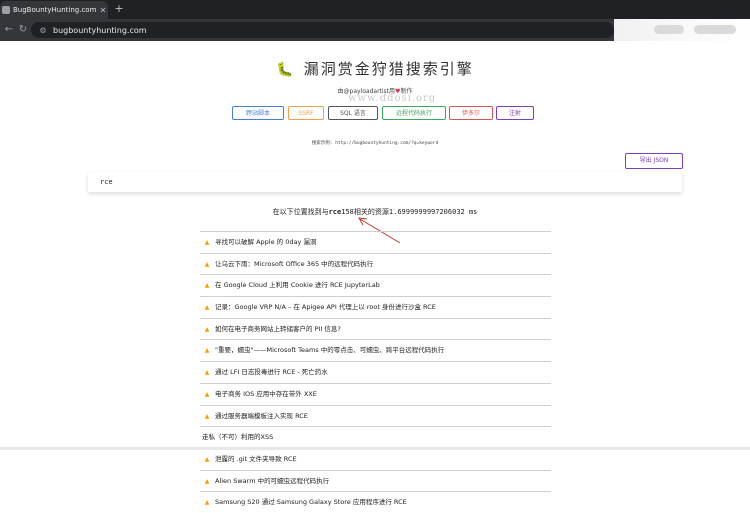 This screenshot has width=750, height=513. I want to click on category-button-xss: 跨站脚本, so click(258, 113).